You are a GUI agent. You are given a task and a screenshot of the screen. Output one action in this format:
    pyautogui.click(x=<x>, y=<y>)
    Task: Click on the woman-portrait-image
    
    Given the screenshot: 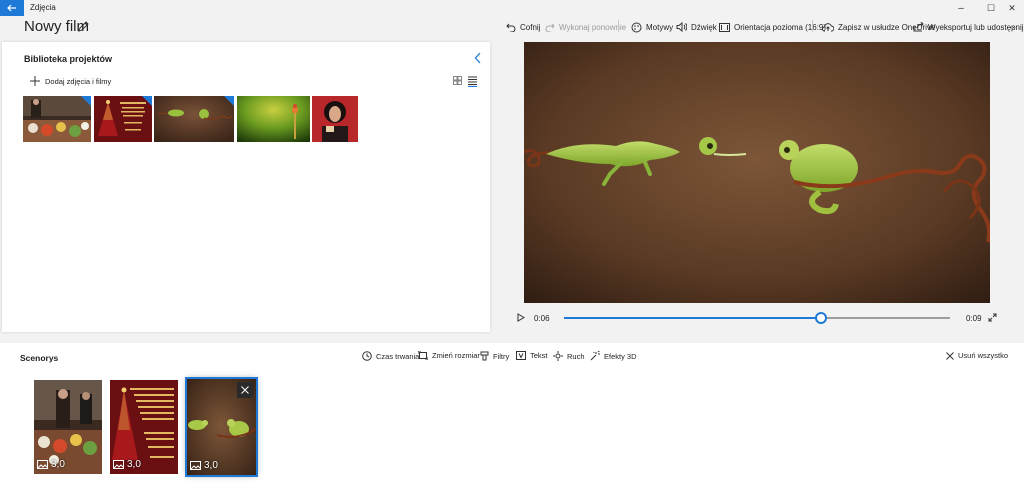 What is the action you would take?
    pyautogui.click(x=335, y=119)
    